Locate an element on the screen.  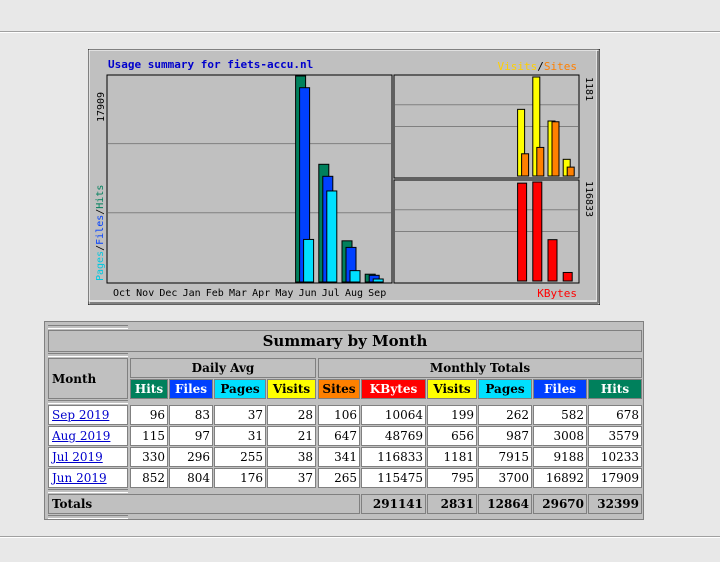
table-bottom-spacer is located at coordinates (88, 517).